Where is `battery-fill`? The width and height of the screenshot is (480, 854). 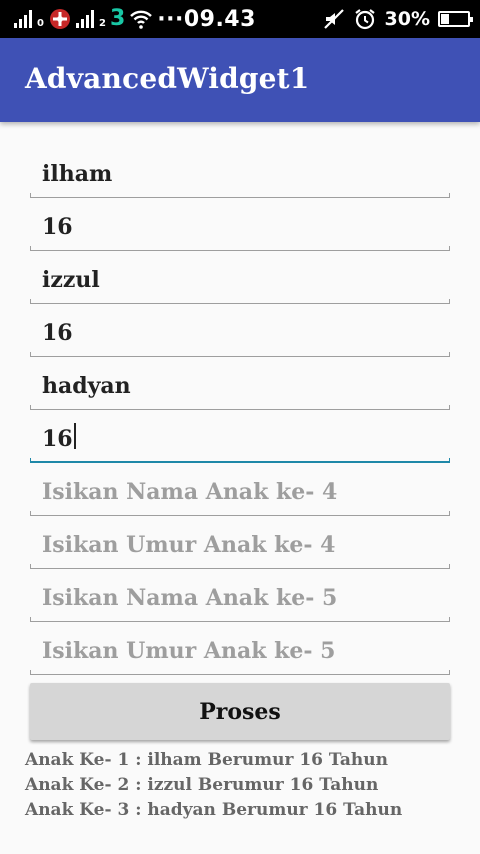 battery-fill is located at coordinates (445, 19).